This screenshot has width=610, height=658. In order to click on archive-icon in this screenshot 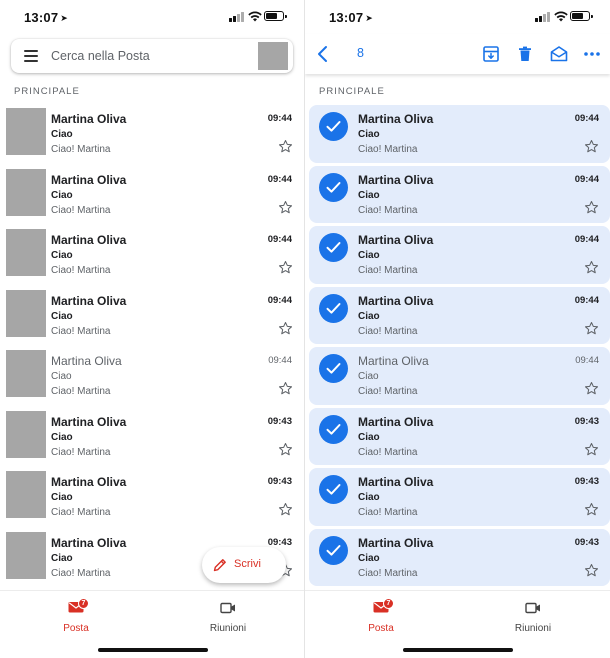, I will do `click(491, 54)`.